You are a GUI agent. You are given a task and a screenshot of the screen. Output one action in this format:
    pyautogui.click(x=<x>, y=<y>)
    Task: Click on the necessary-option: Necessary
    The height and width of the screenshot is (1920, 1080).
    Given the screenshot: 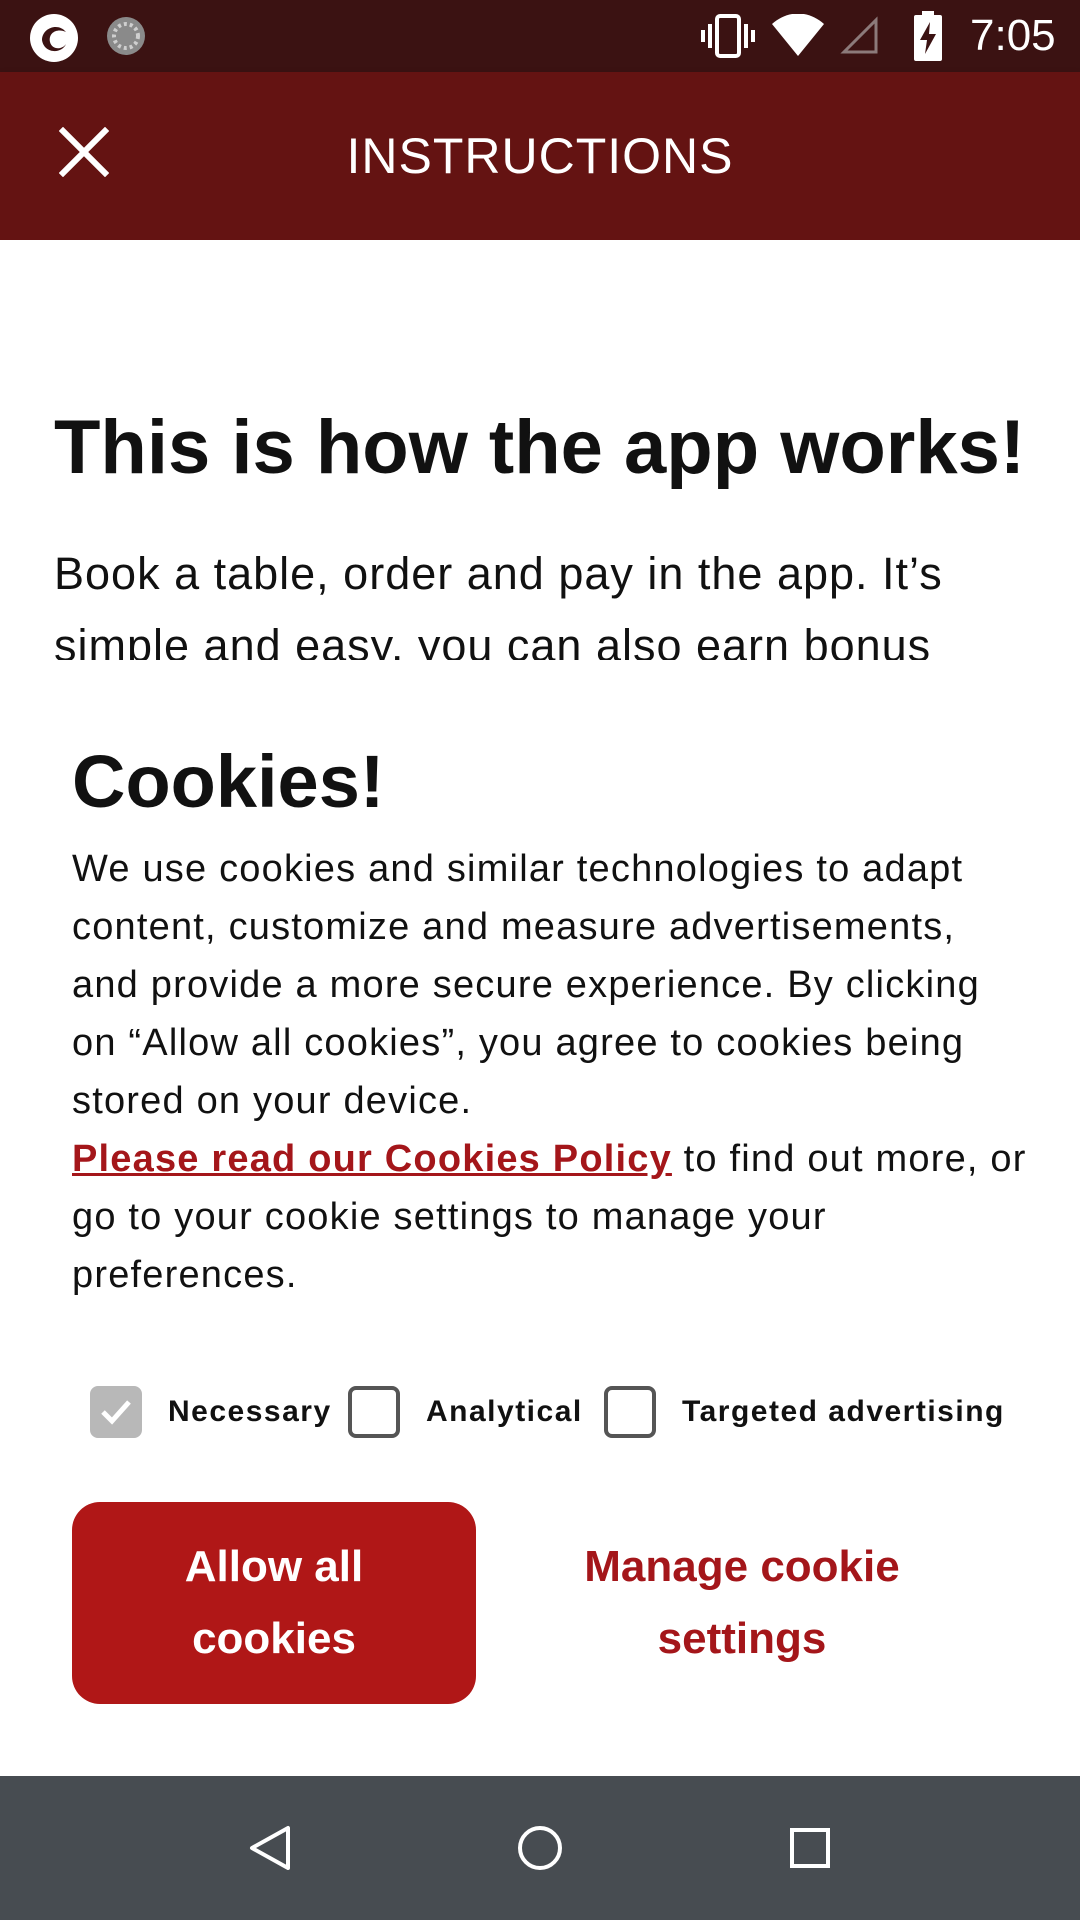 What is the action you would take?
    pyautogui.click(x=211, y=1412)
    